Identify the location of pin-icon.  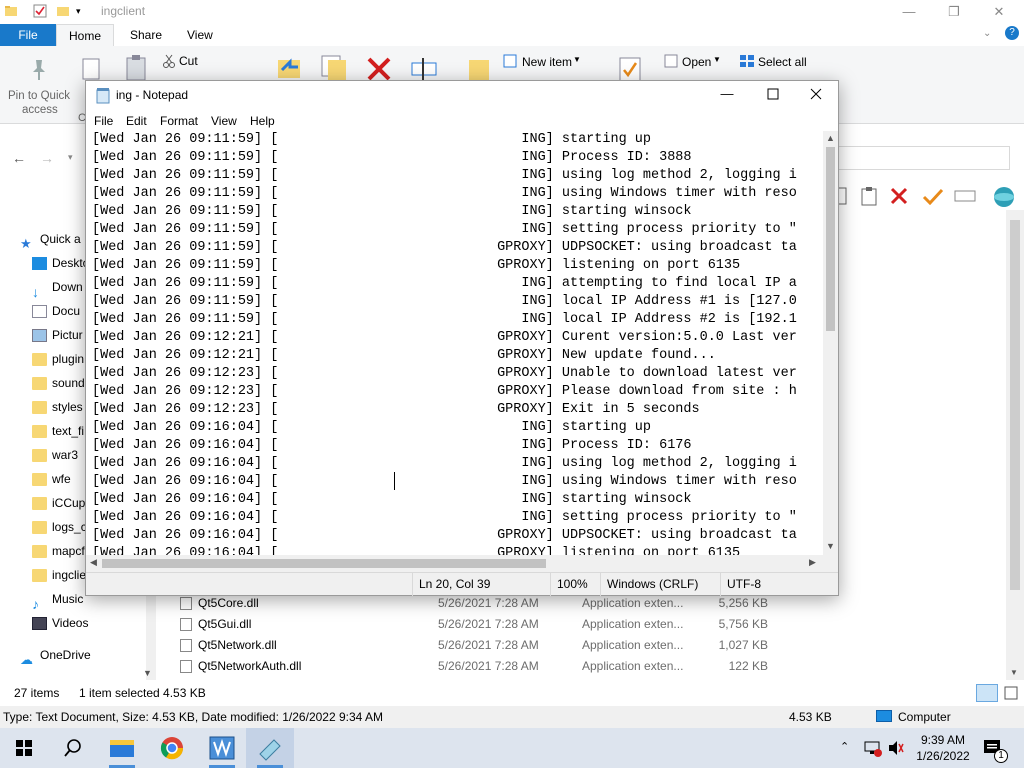
(39, 71).